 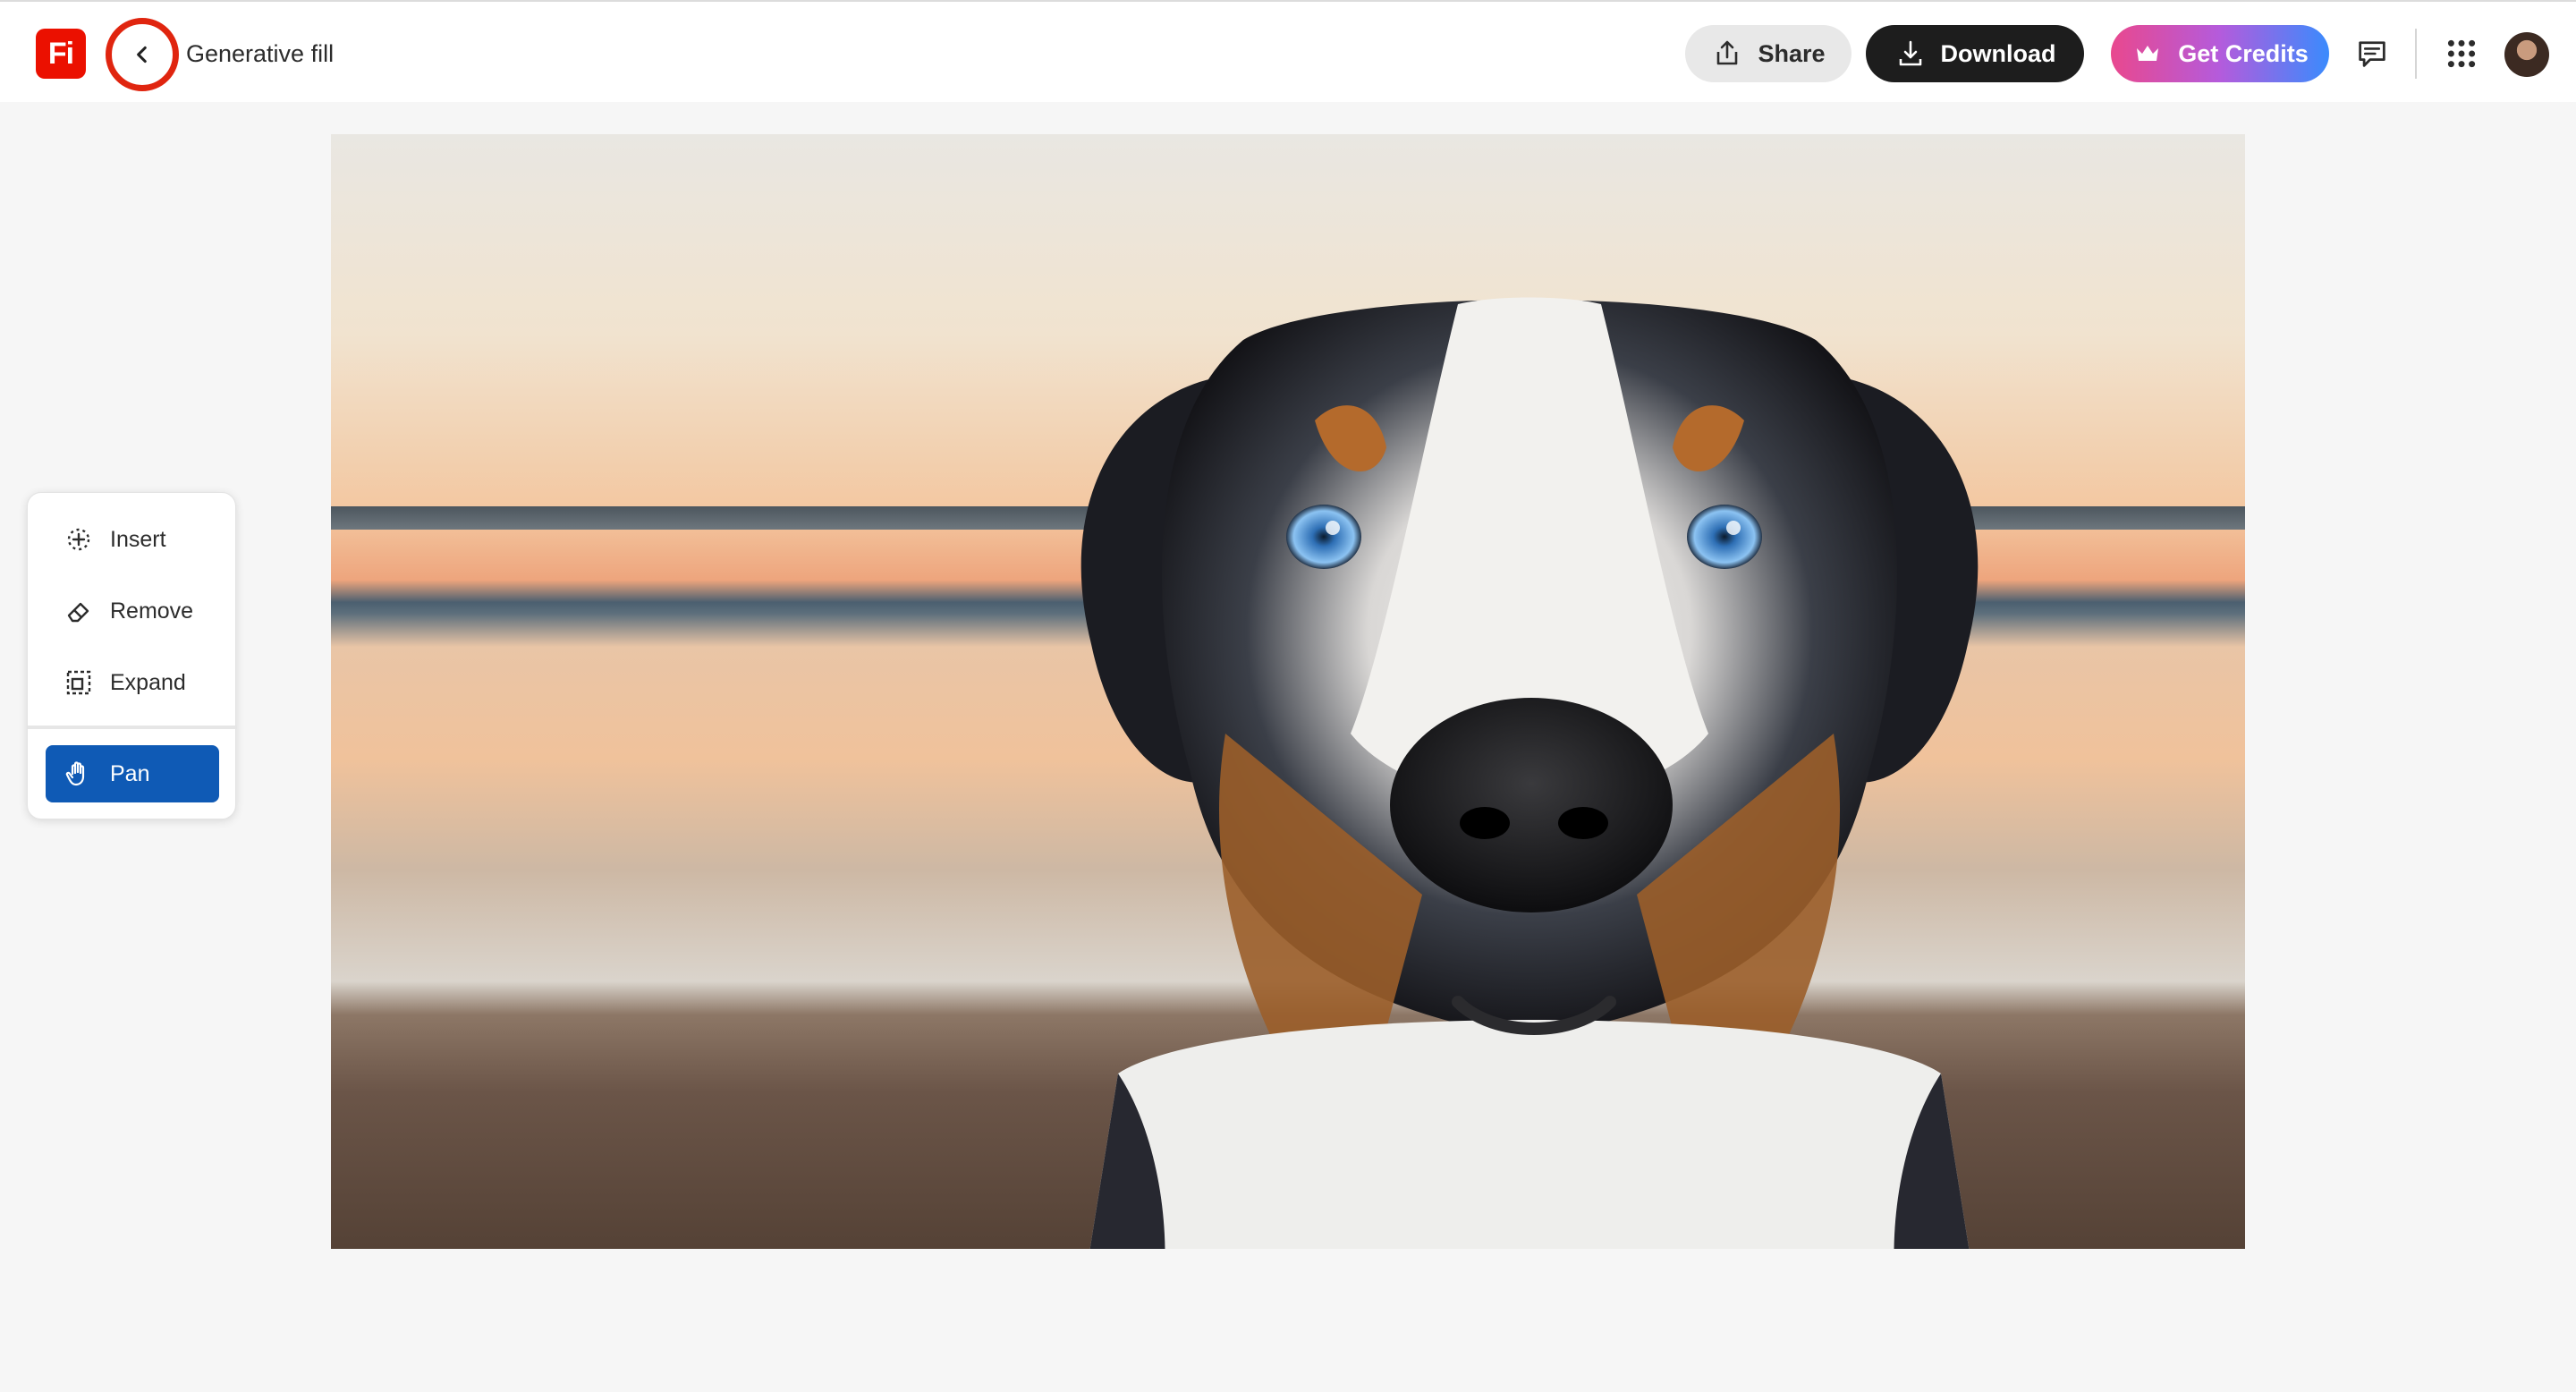 I want to click on share-icon, so click(x=1727, y=52).